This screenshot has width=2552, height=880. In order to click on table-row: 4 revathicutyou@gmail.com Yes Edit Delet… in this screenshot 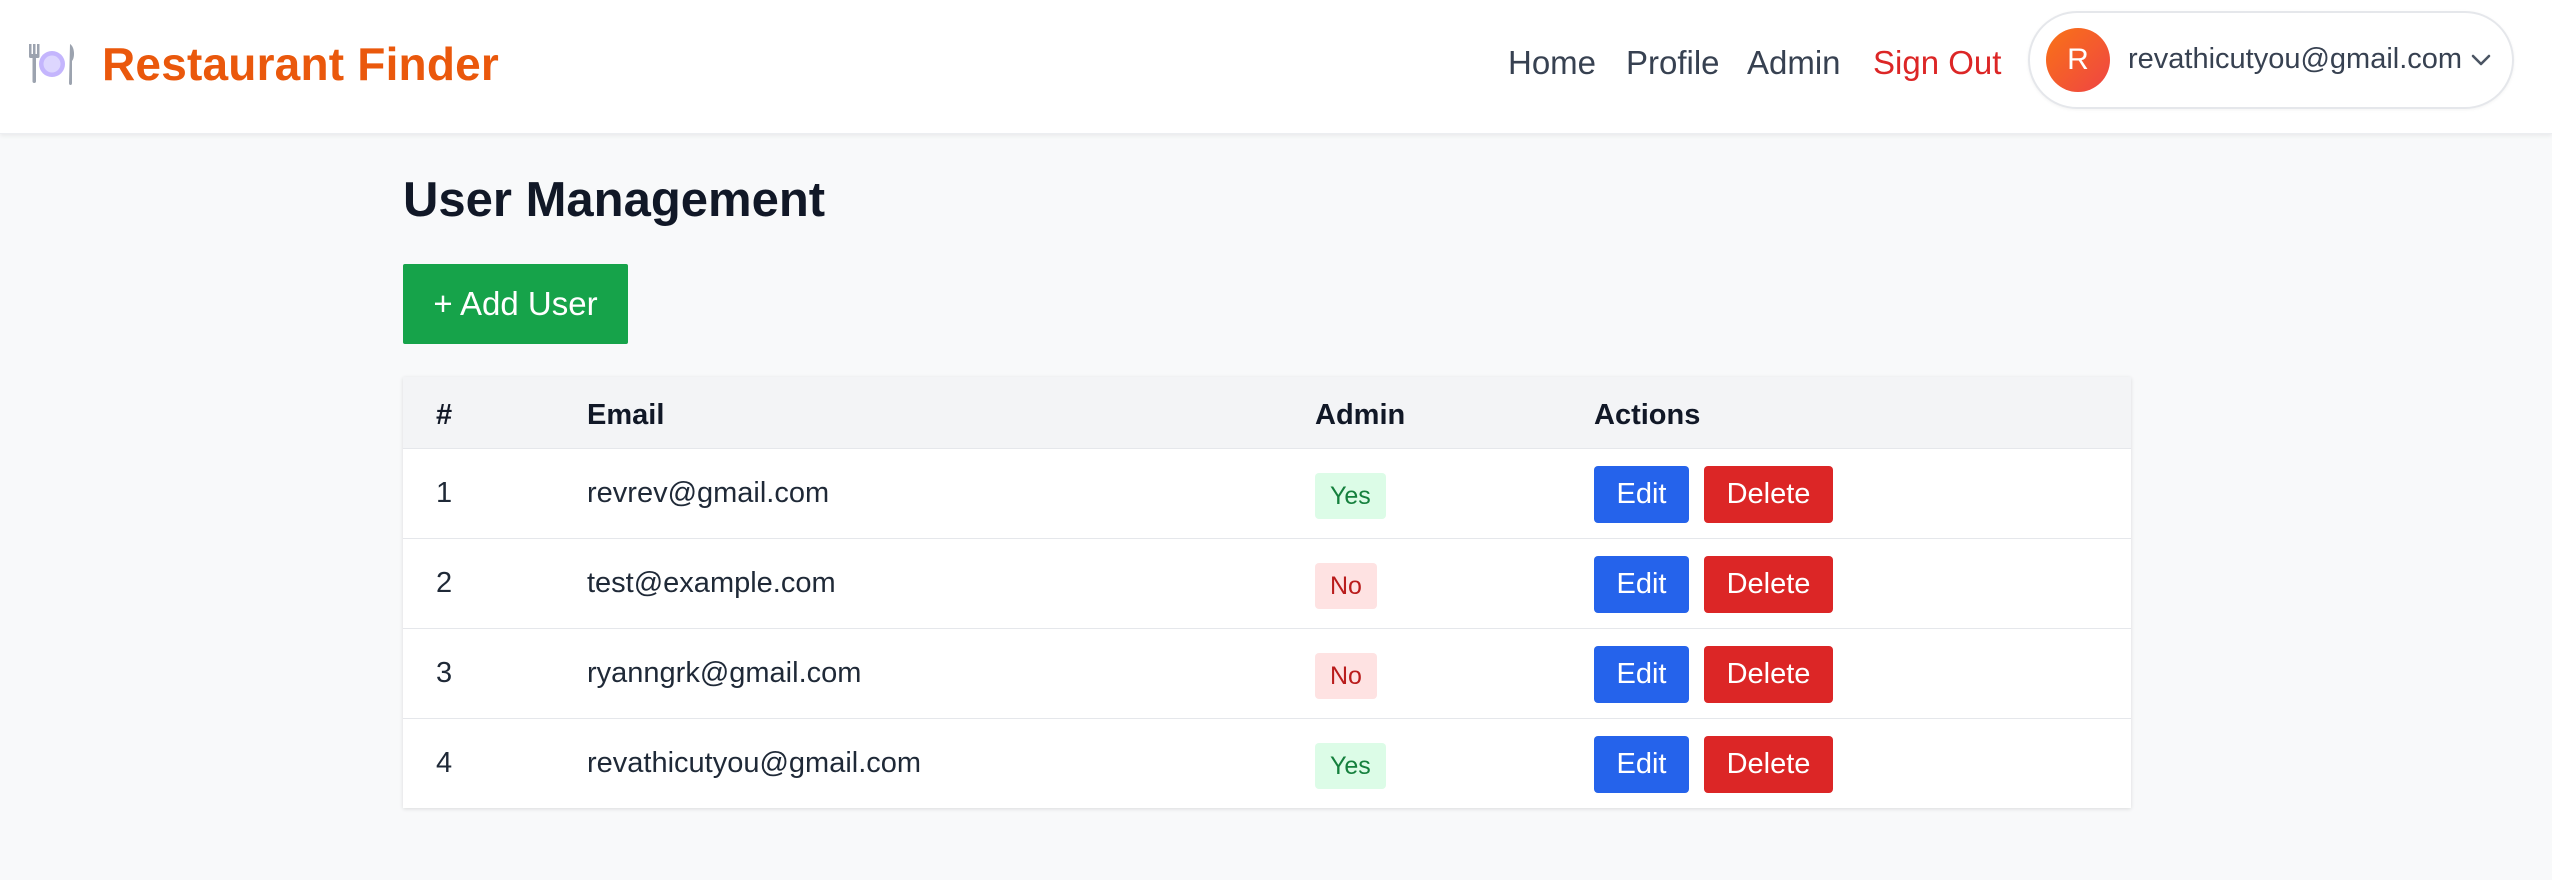, I will do `click(1267, 764)`.